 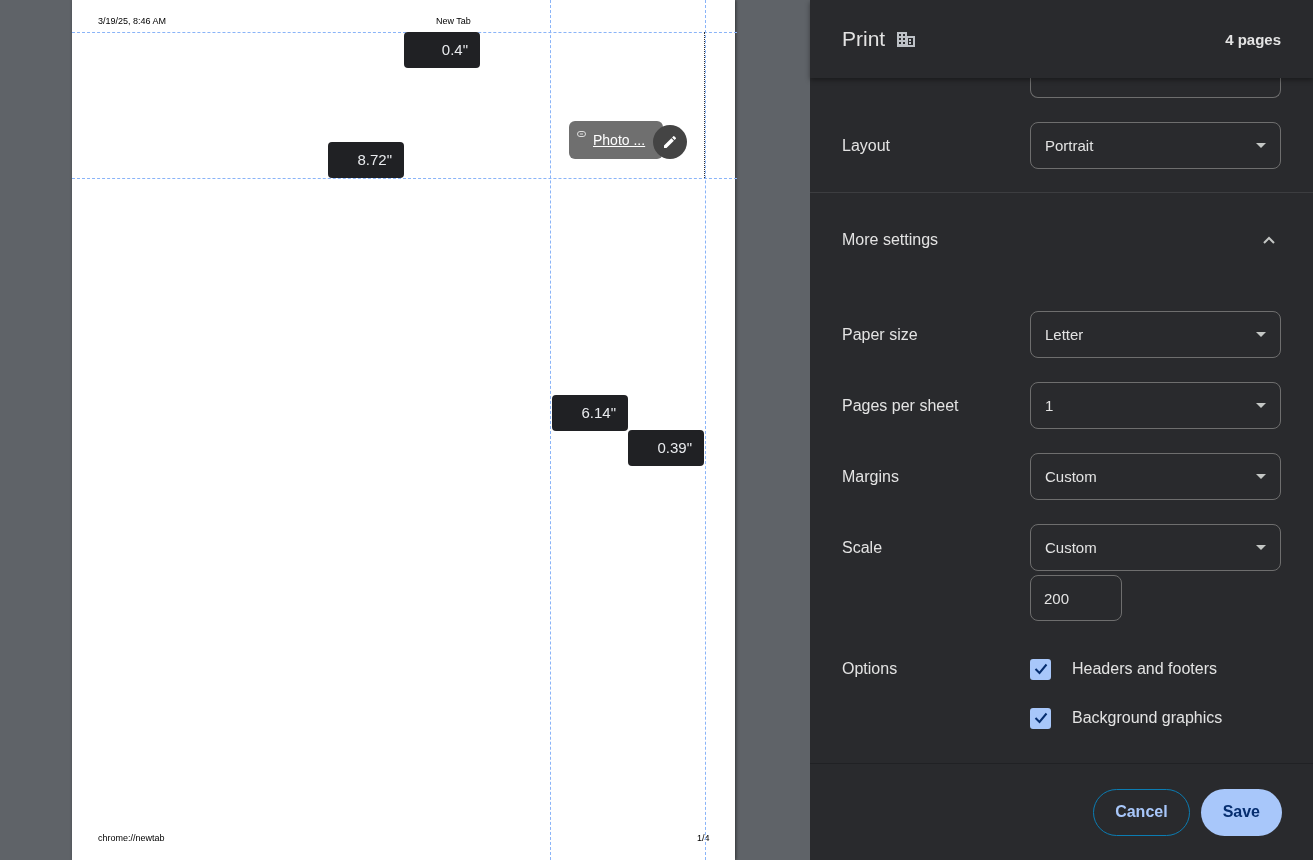 I want to click on page-count: 4 pages, so click(x=1253, y=39).